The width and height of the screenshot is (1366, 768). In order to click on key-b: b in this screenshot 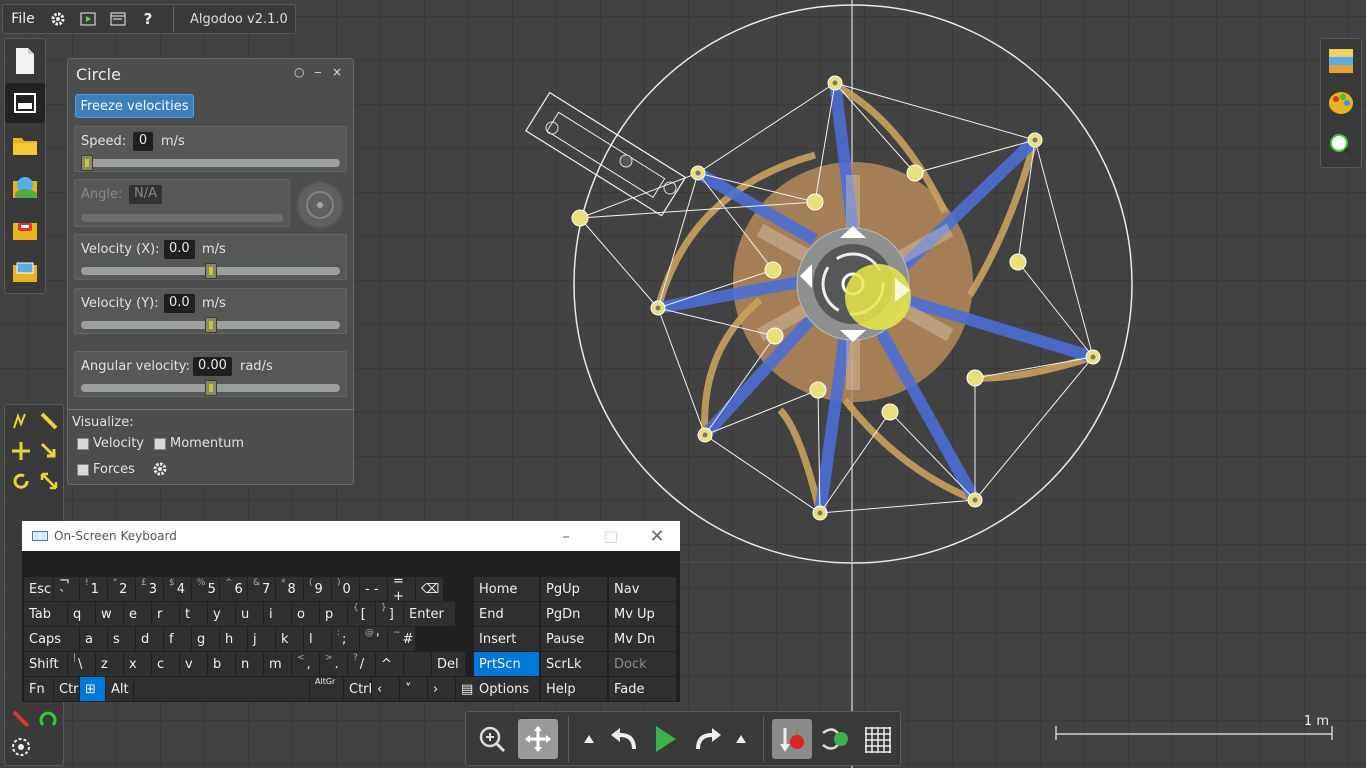, I will do `click(221, 664)`.